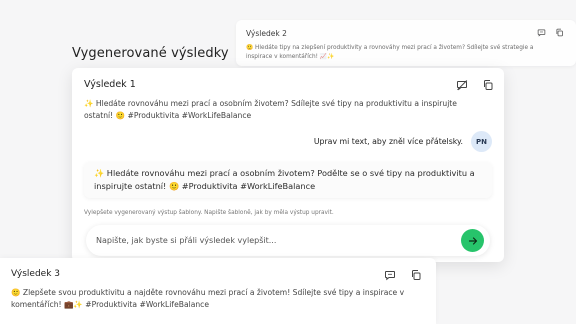 The image size is (576, 324). What do you see at coordinates (110, 84) in the screenshot?
I see `result-1-title: Výsledek 1` at bounding box center [110, 84].